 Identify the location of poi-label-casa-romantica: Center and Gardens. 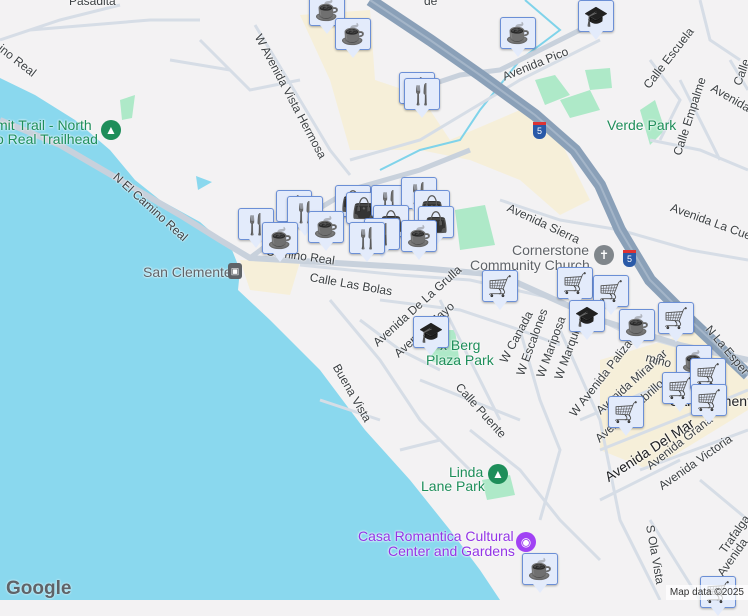
(451, 551).